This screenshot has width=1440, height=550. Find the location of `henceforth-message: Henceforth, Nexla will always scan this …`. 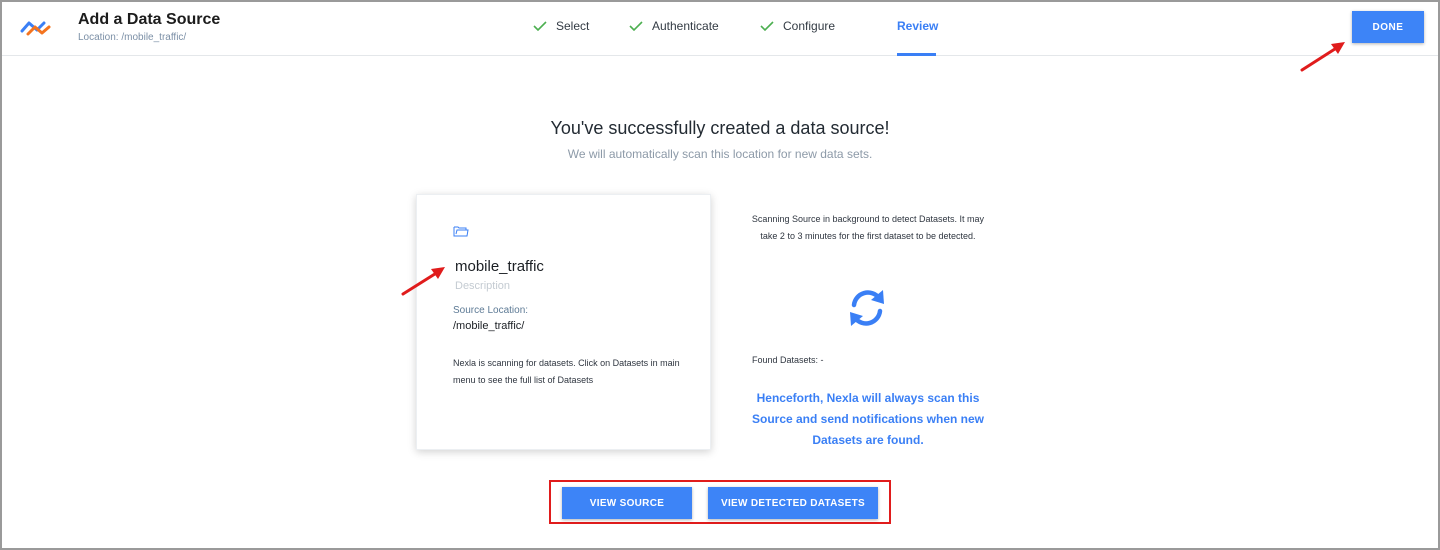

henceforth-message: Henceforth, Nexla will always scan this … is located at coordinates (868, 419).